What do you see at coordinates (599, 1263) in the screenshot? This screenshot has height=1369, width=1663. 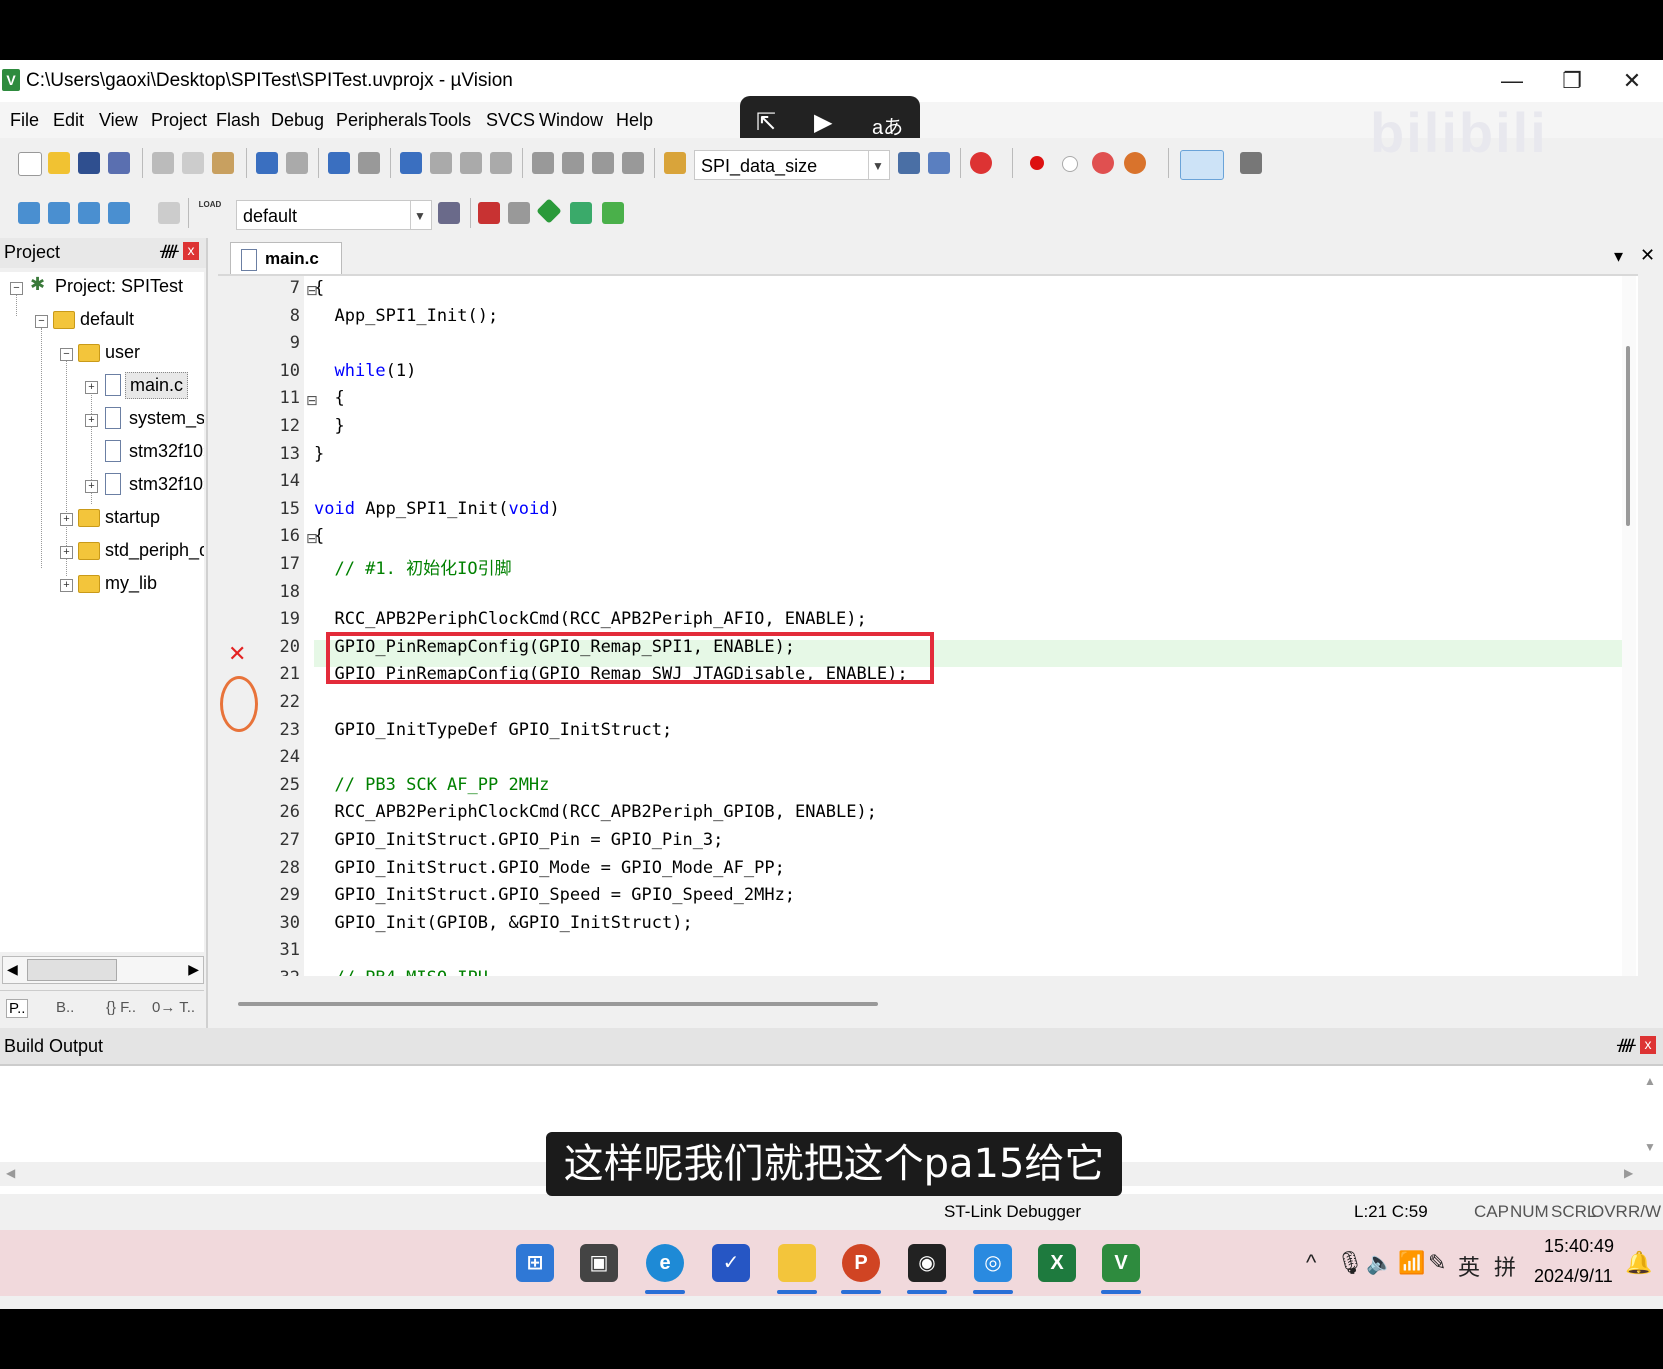 I see `task-view-icon: ▣` at bounding box center [599, 1263].